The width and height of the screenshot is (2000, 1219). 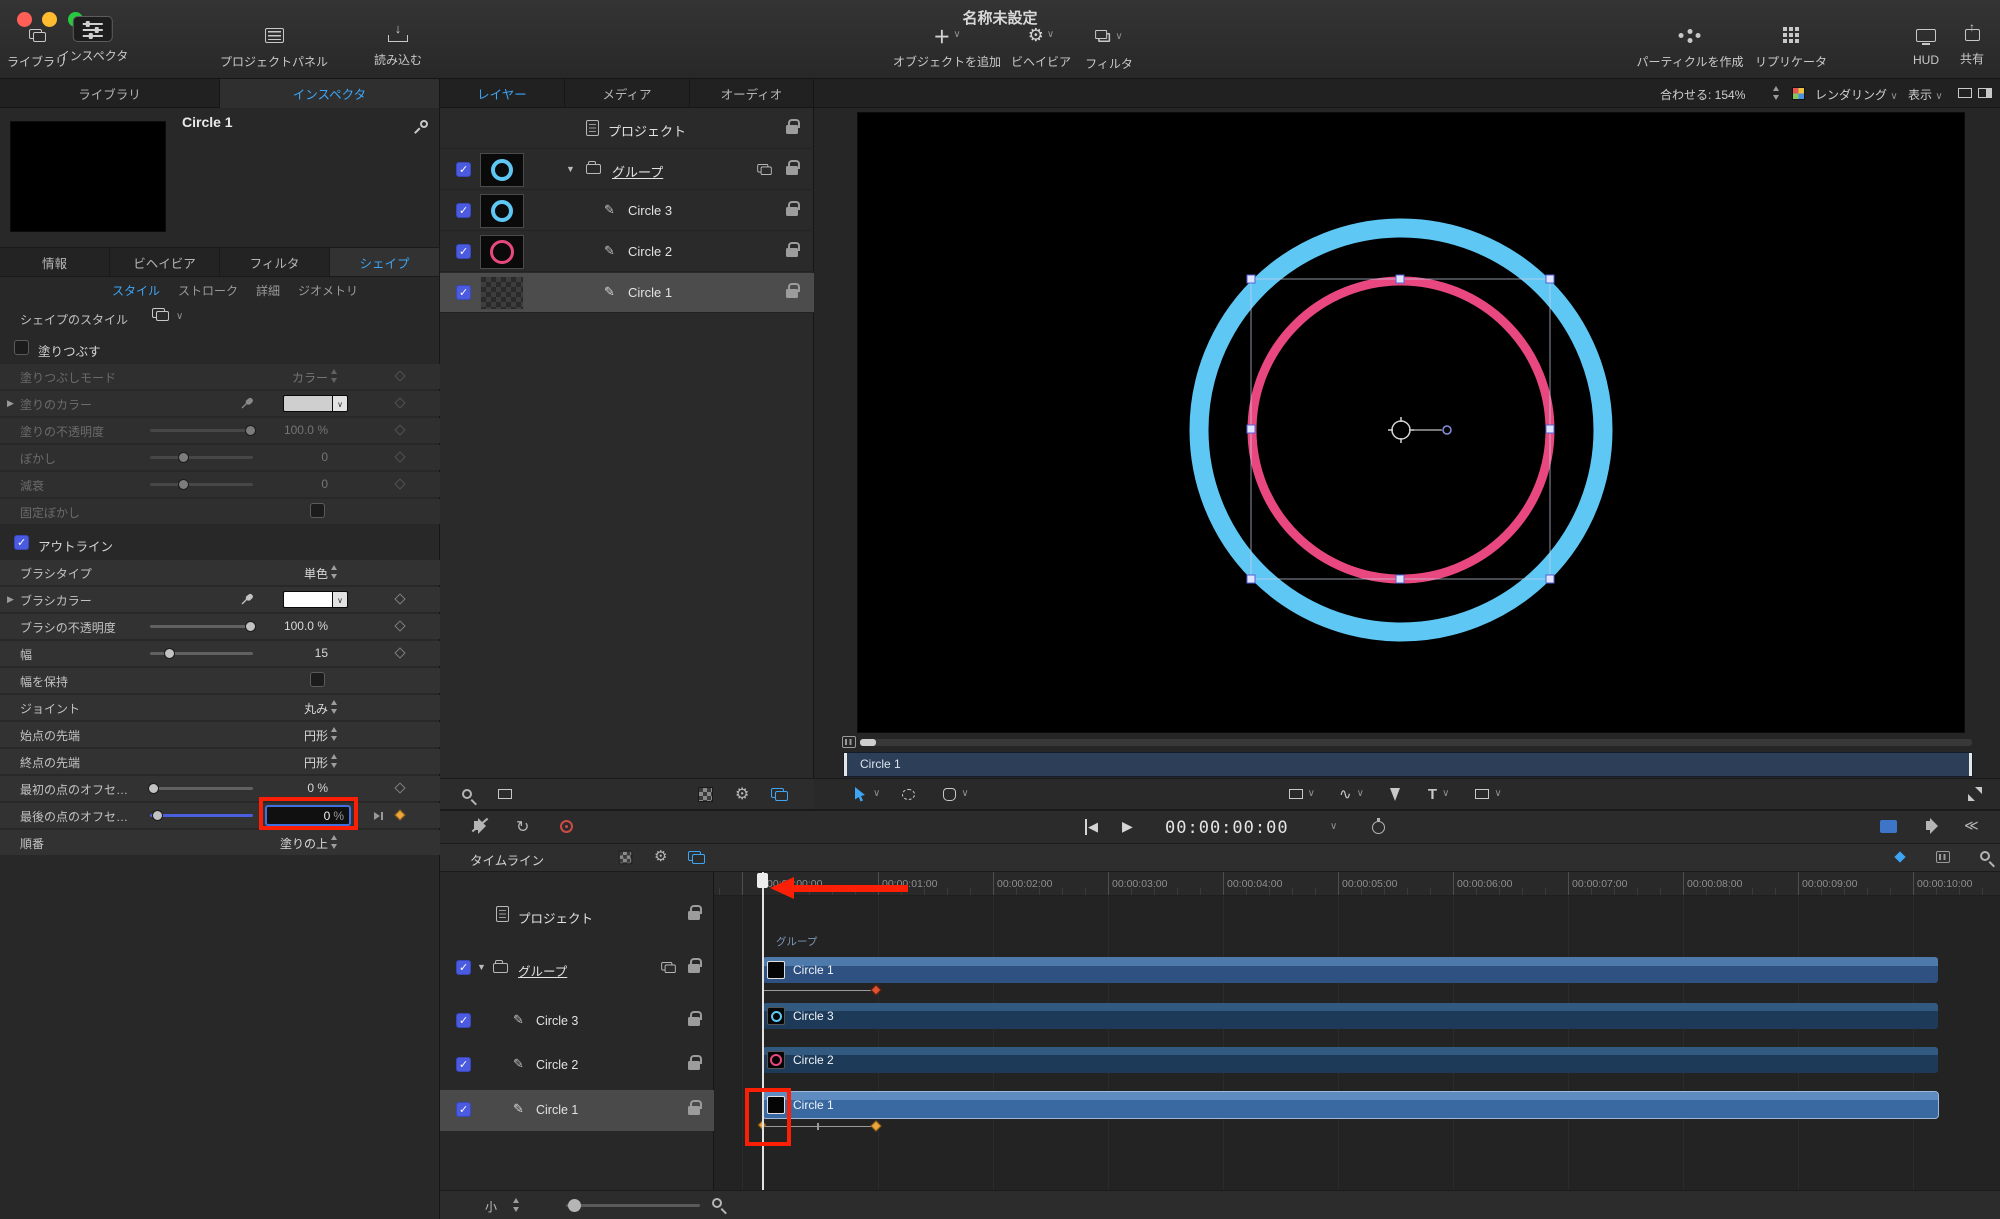 What do you see at coordinates (1791, 46) in the screenshot?
I see `replicator-button: リプリケータ` at bounding box center [1791, 46].